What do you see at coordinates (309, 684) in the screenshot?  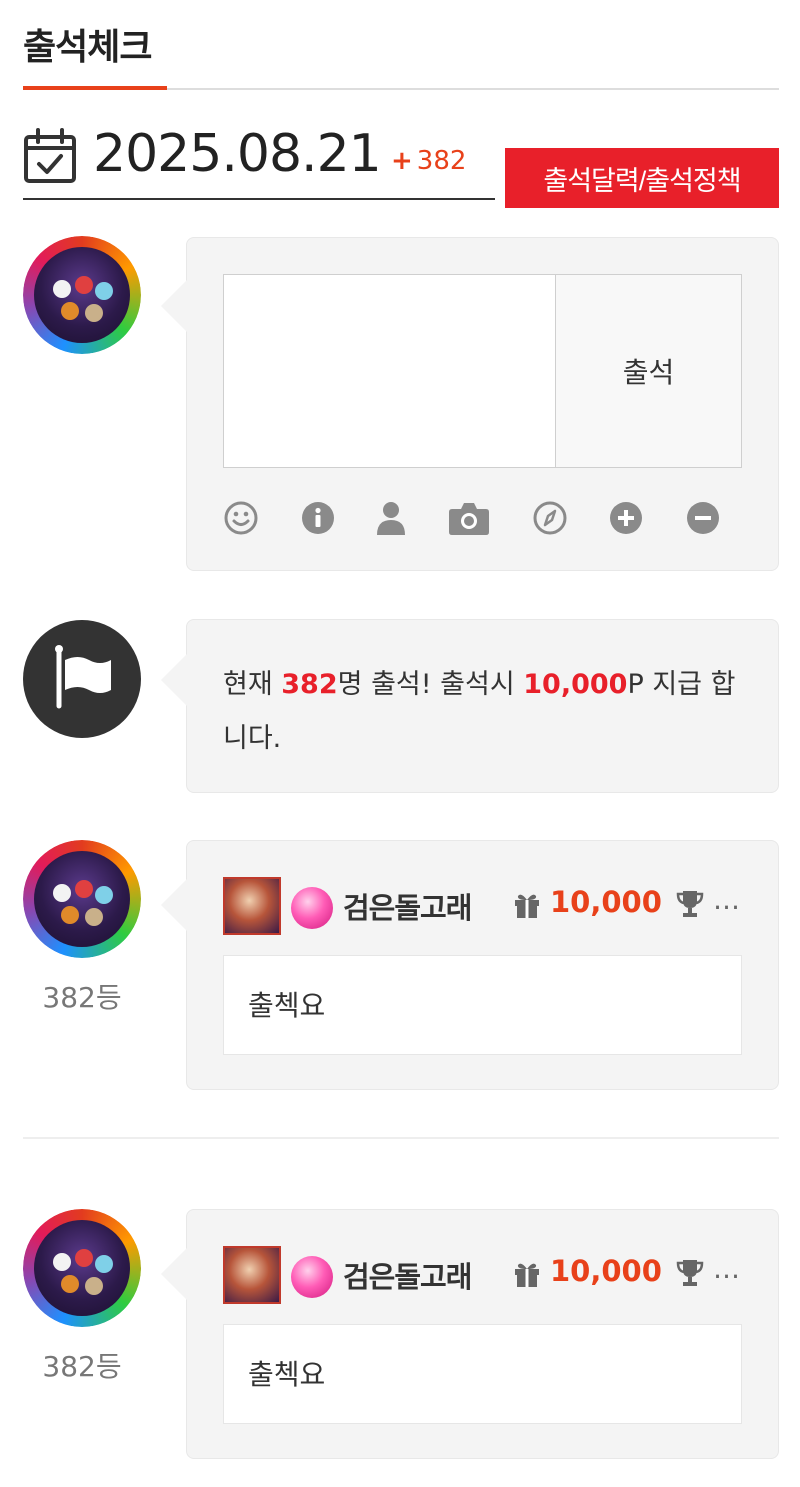 I see `notice-count: 382` at bounding box center [309, 684].